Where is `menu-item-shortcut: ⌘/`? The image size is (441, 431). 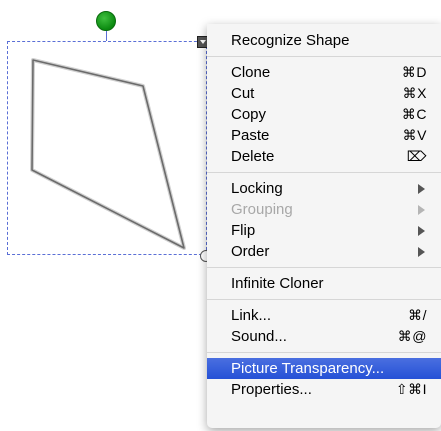
menu-item-shortcut: ⌘/ is located at coordinates (417, 315).